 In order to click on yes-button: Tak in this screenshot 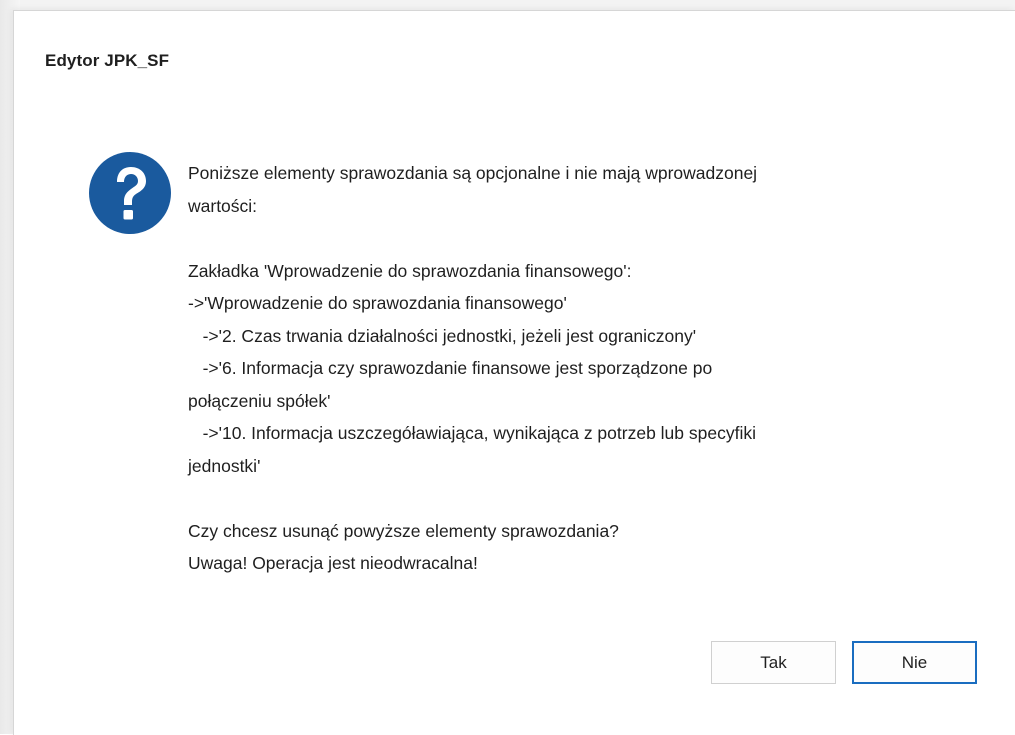, I will do `click(773, 662)`.